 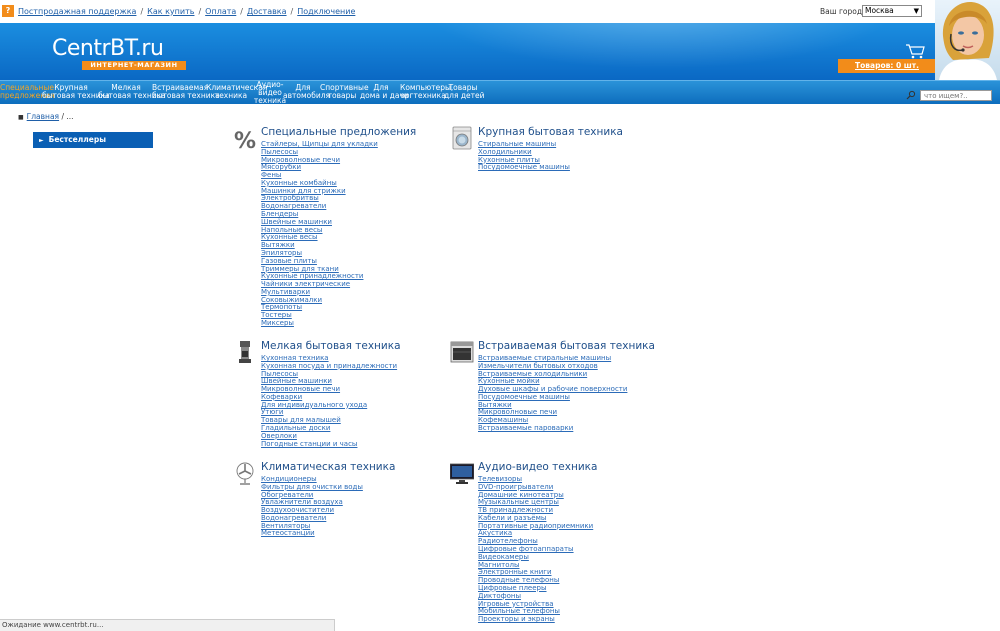 I want to click on percent-icon: %, so click(x=245, y=139).